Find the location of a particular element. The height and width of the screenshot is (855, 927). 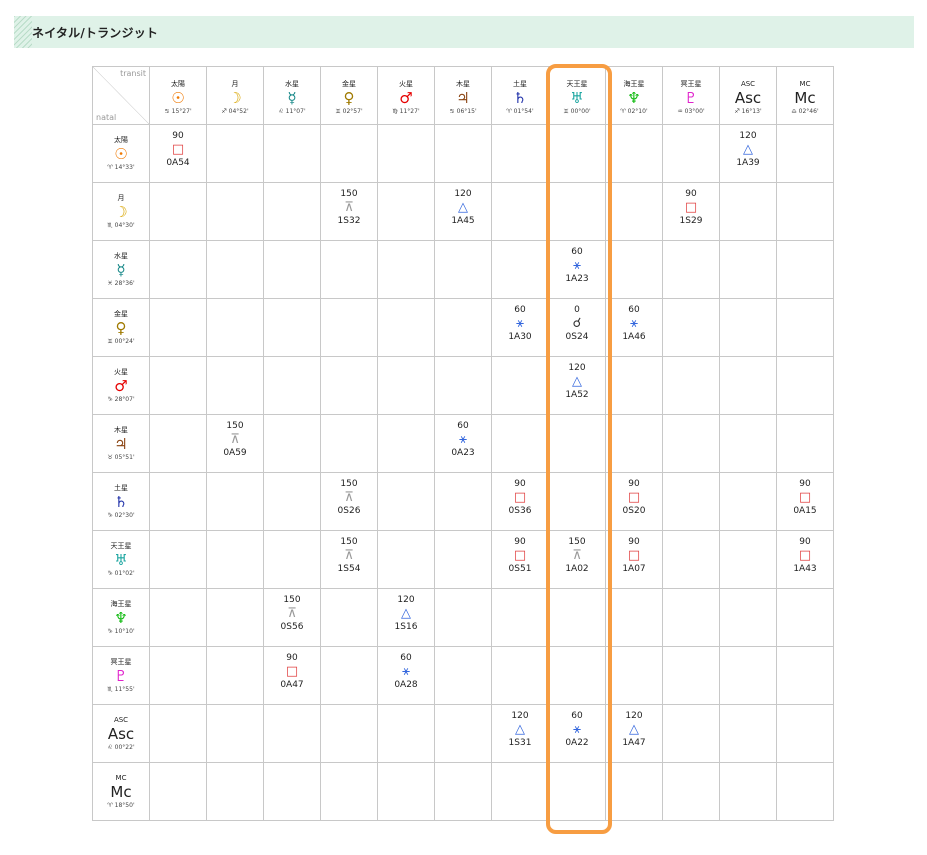

uranus-glyph-icon: ♅ is located at coordinates (121, 559).